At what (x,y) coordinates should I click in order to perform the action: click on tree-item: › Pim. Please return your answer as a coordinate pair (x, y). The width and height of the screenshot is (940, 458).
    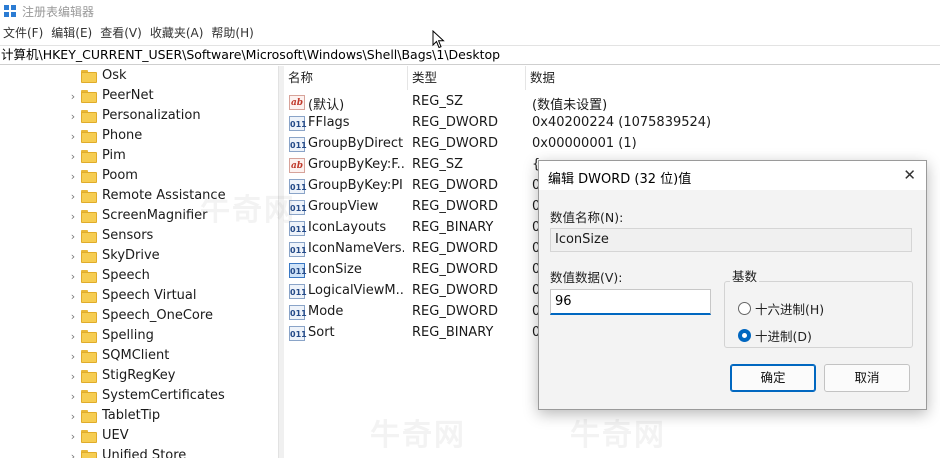
    Looking at the image, I should click on (139, 157).